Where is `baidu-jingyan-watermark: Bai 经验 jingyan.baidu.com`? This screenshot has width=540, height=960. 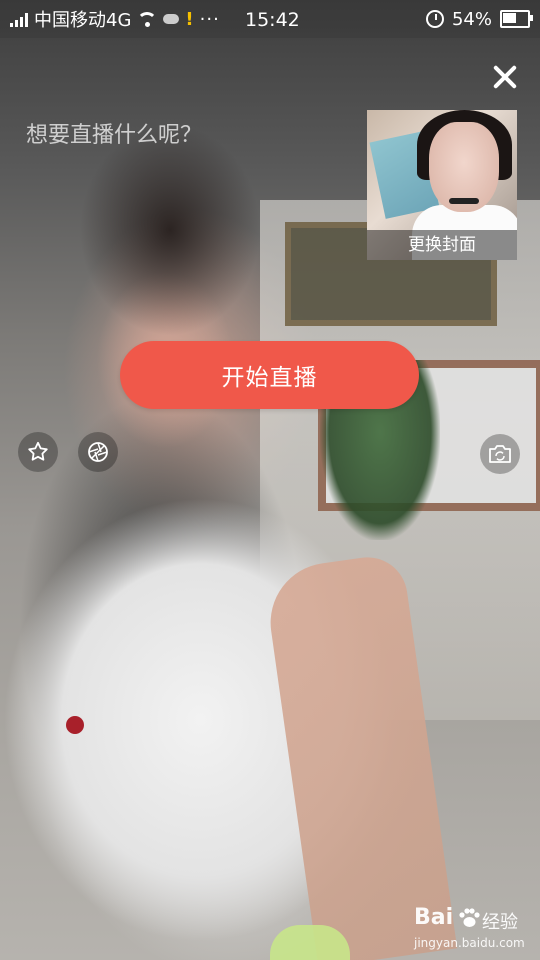 baidu-jingyan-watermark: Bai 经验 jingyan.baidu.com is located at coordinates (474, 930).